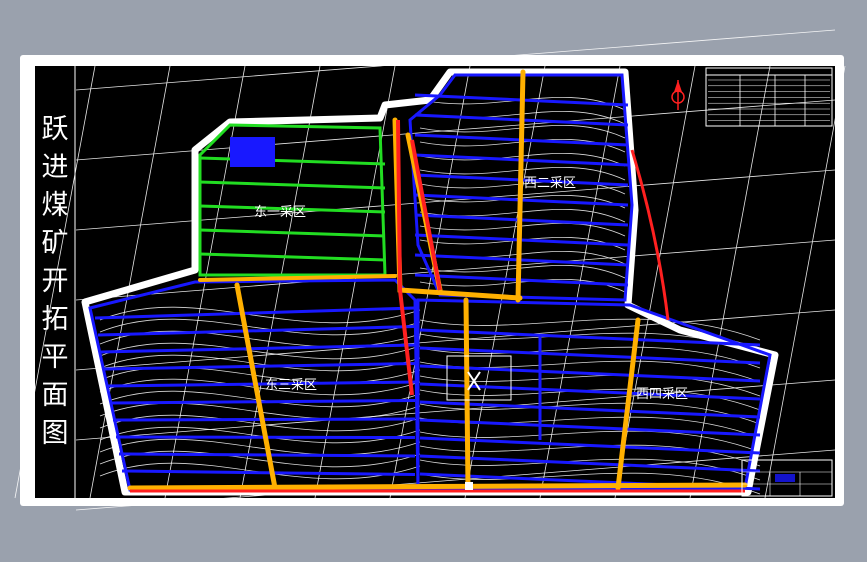 This screenshot has height=562, width=867. I want to click on title-char: 图, so click(55, 433).